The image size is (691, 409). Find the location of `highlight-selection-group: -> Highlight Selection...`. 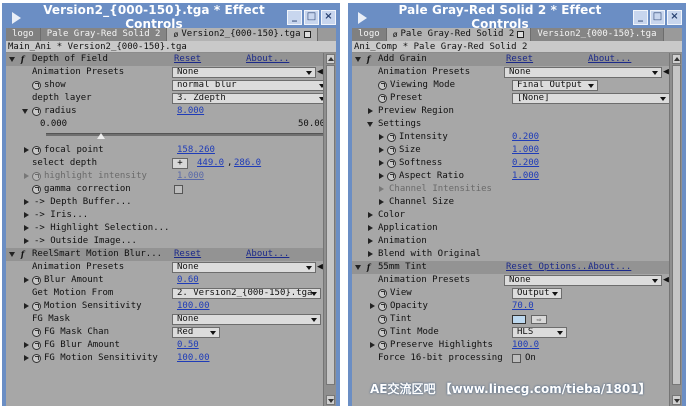

highlight-selection-group: -> Highlight Selection... is located at coordinates (164, 228).